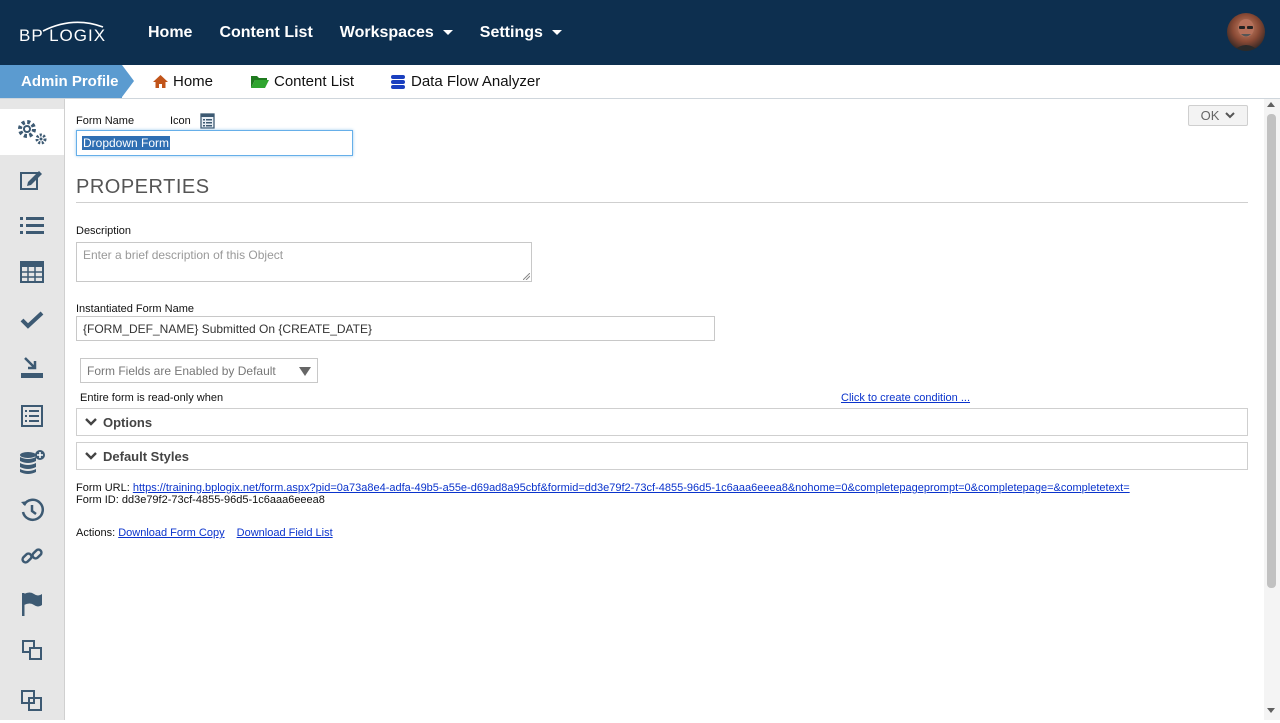  I want to click on nav-workspaces-label: Workspaces, so click(386, 32).